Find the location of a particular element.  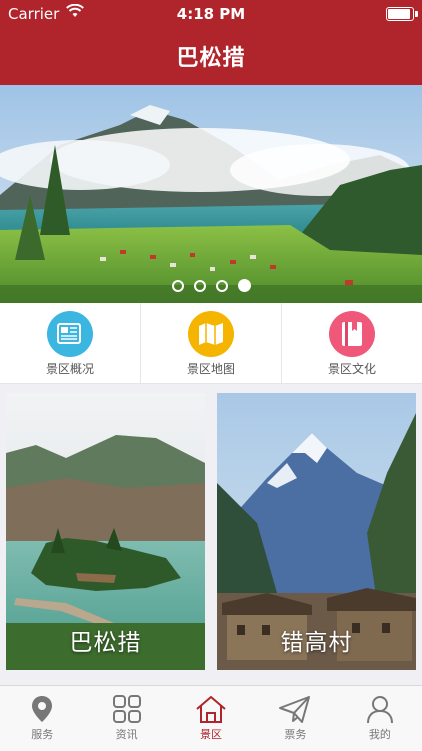

grid-icon is located at coordinates (126, 709).